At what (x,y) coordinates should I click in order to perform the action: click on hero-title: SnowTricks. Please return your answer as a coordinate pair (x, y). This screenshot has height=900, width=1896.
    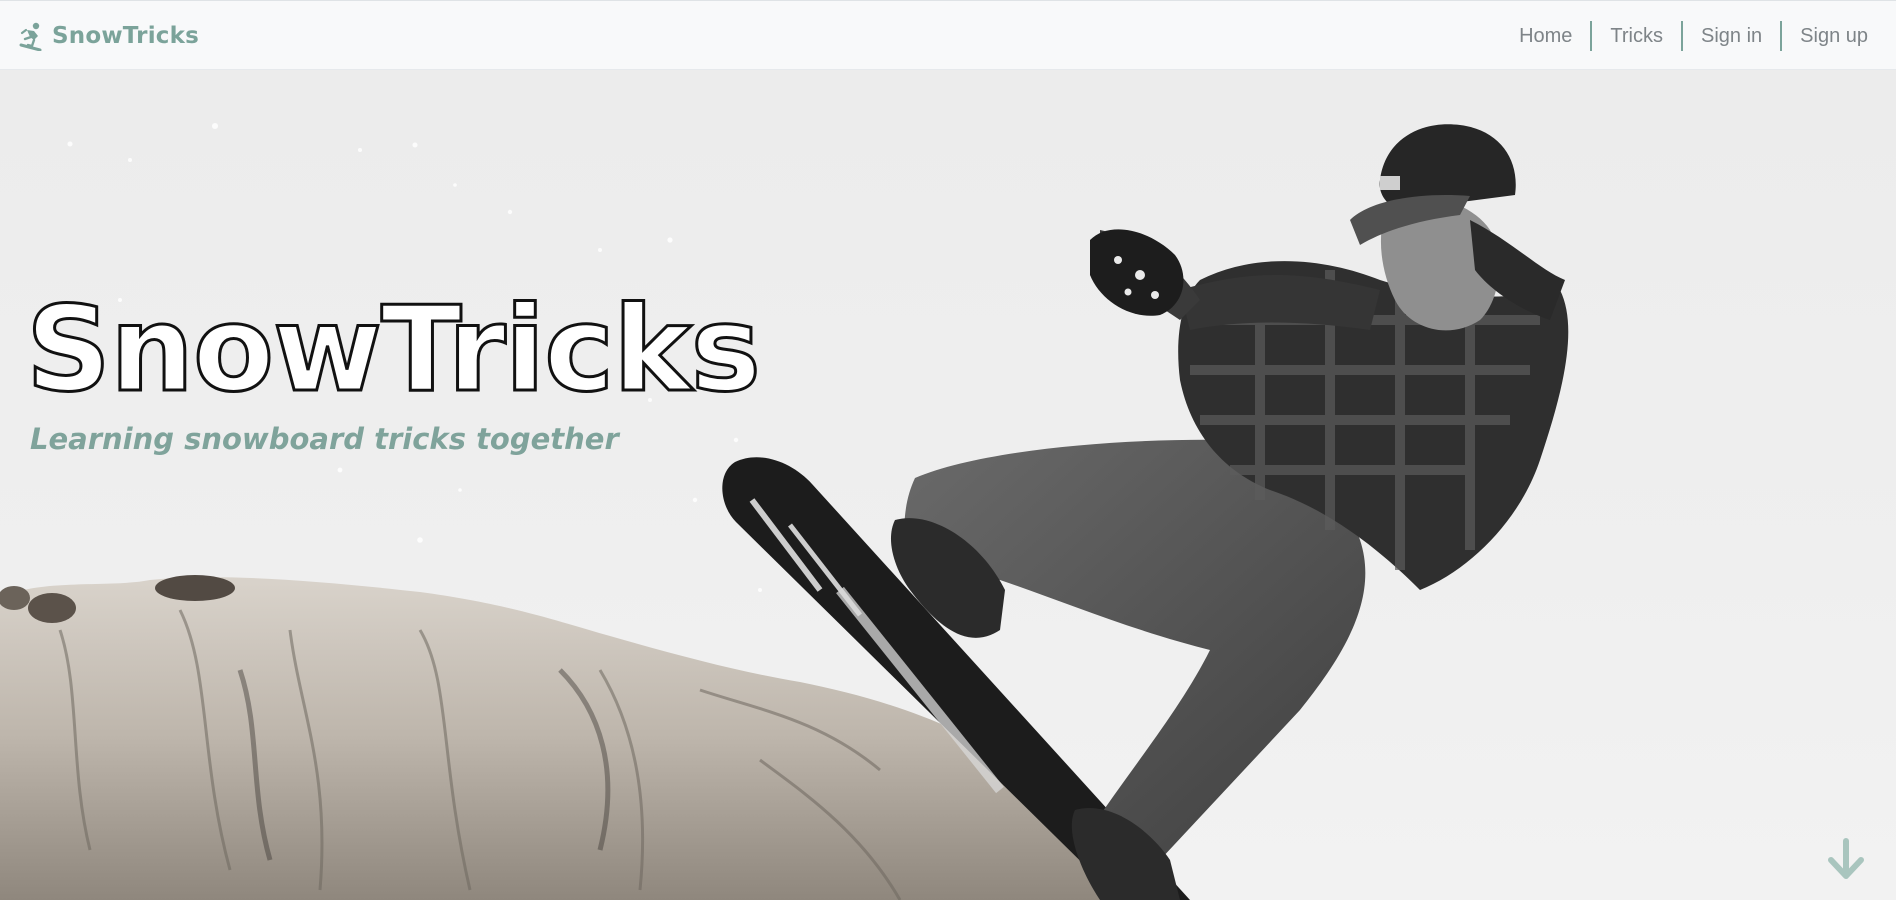
    Looking at the image, I should click on (394, 349).